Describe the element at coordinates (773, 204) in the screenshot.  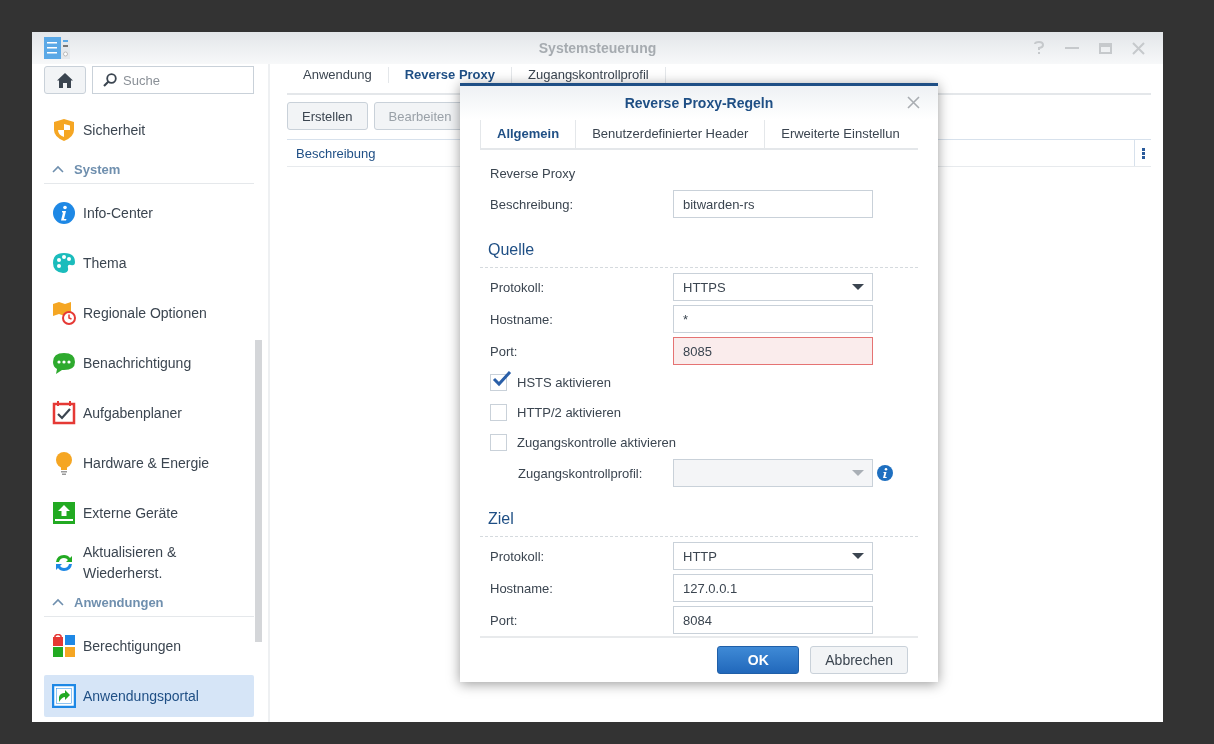
I see `input-field: bitwarden-rs` at that location.